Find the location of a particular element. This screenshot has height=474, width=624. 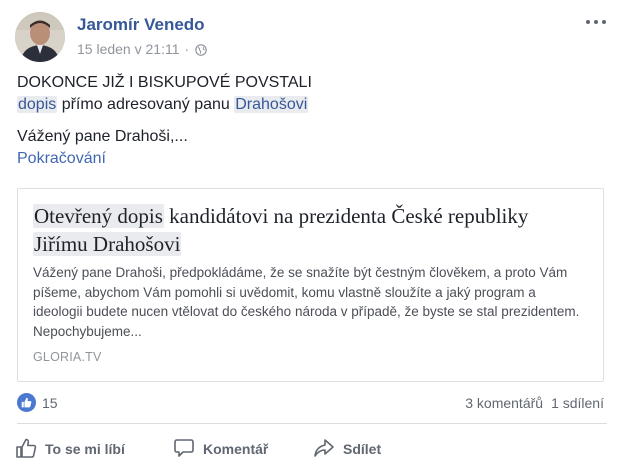

share-label: Sdílet is located at coordinates (362, 449).